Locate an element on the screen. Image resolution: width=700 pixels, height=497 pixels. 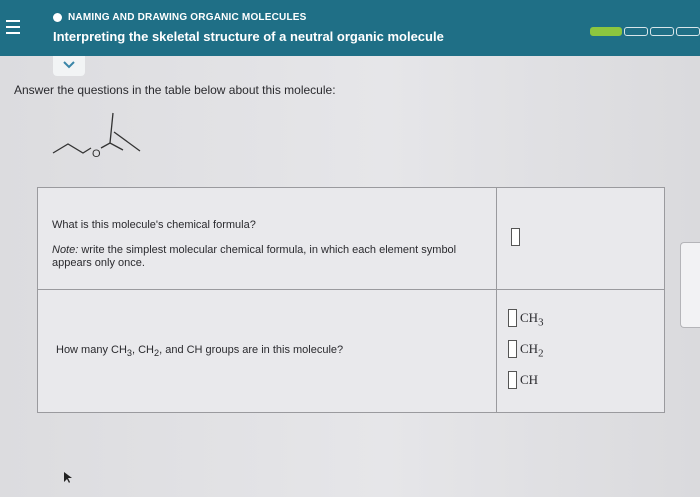
ch-count-input is located at coordinates (512, 380).